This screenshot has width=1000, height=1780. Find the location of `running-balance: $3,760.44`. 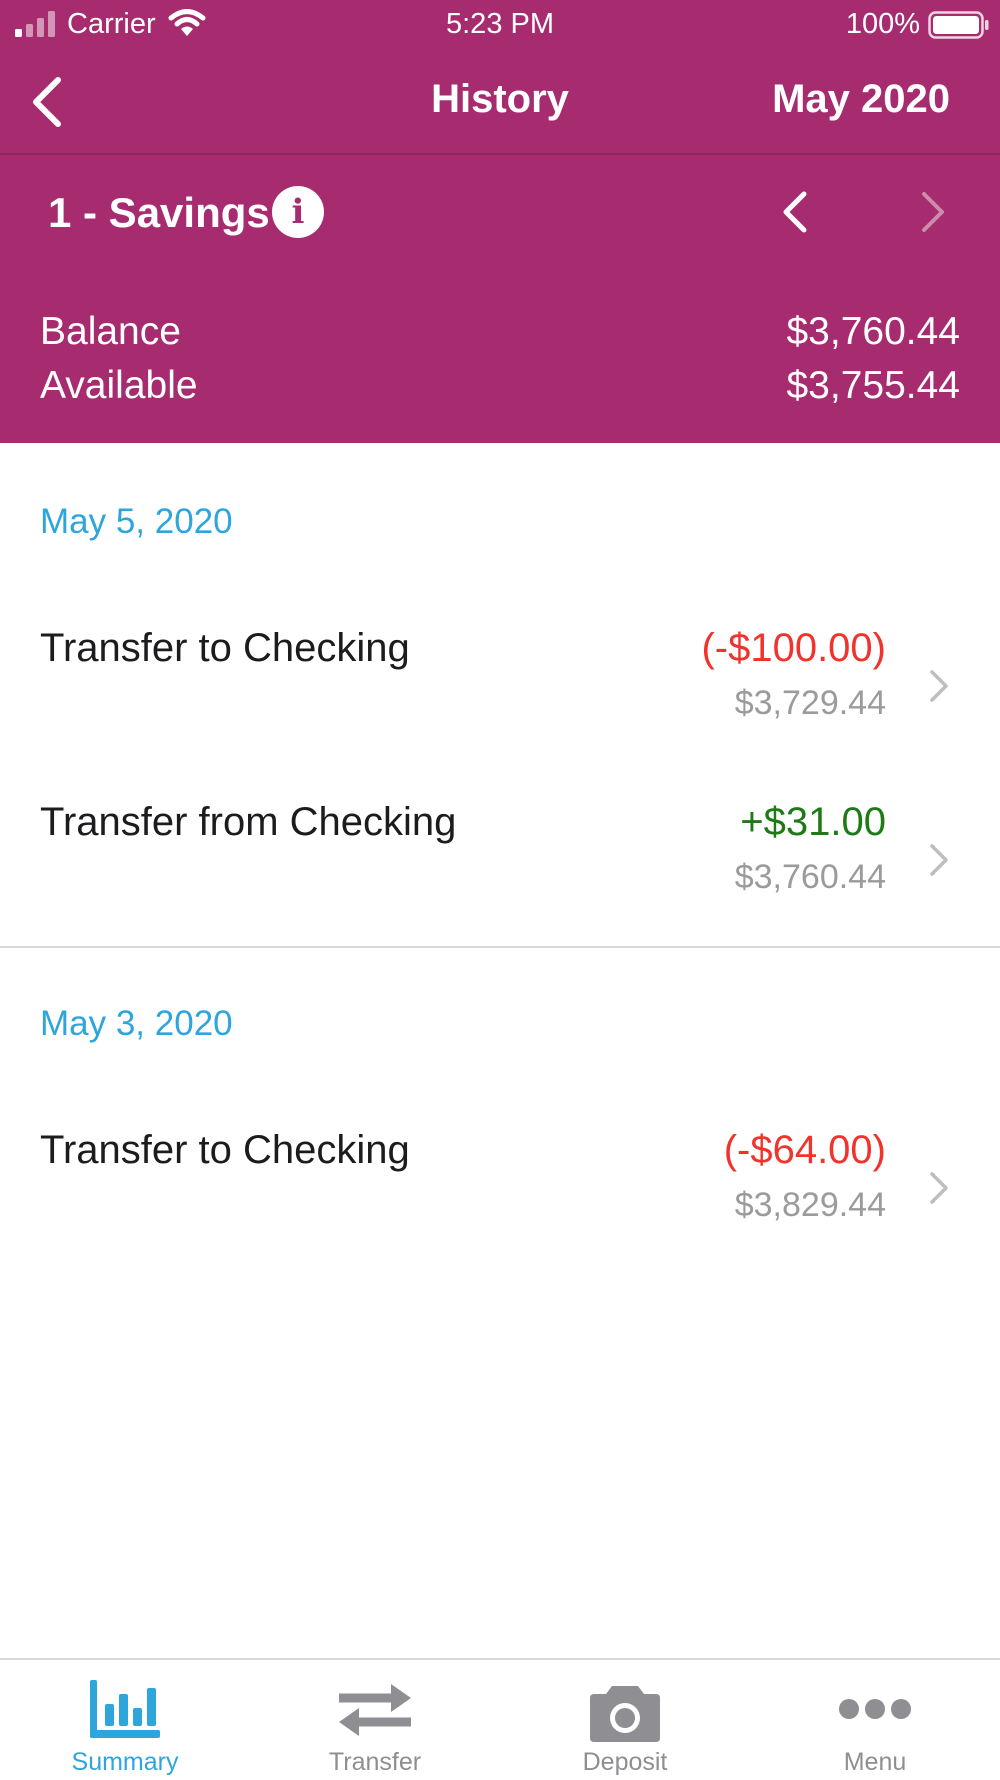

running-balance: $3,760.44 is located at coordinates (810, 877).